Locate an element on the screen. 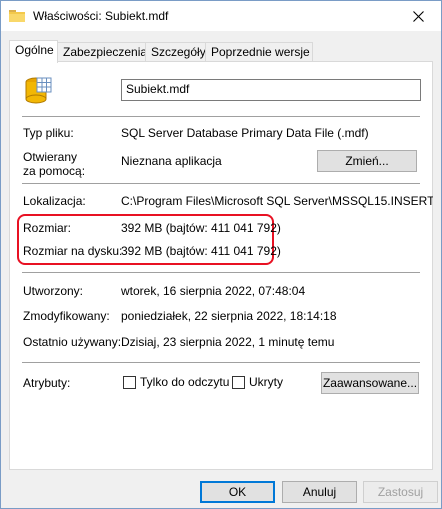 Image resolution: width=442 pixels, height=509 pixels. close-button is located at coordinates (418, 16).